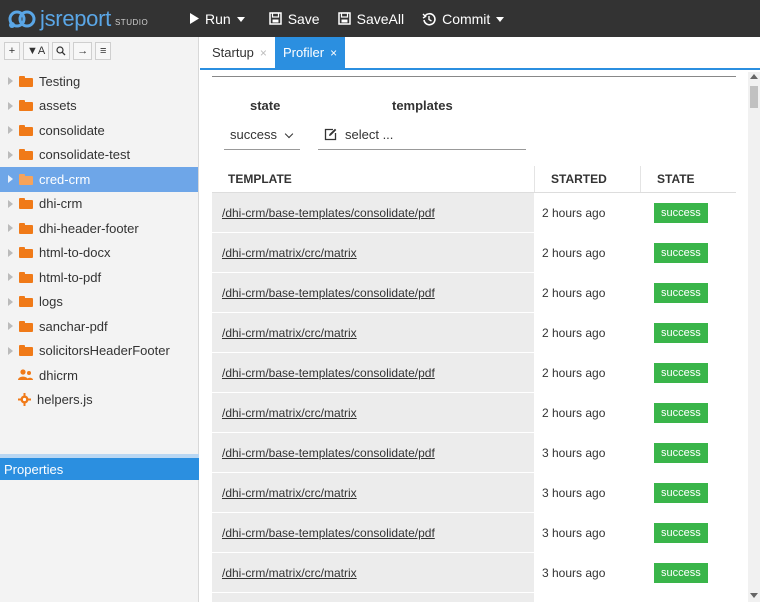 The image size is (760, 602). What do you see at coordinates (463, 18) in the screenshot?
I see `commit-button: Commit` at bounding box center [463, 18].